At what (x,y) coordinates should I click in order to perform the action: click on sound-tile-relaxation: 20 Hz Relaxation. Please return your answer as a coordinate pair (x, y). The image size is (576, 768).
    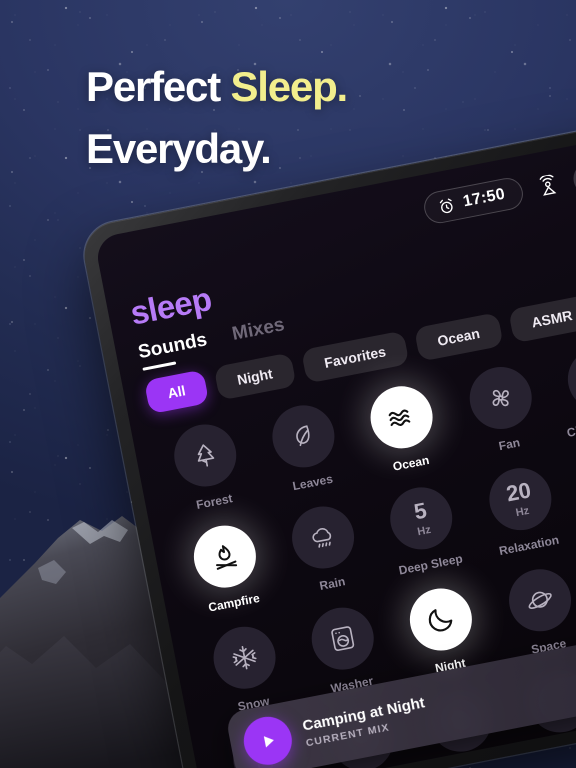
    Looking at the image, I should click on (522, 510).